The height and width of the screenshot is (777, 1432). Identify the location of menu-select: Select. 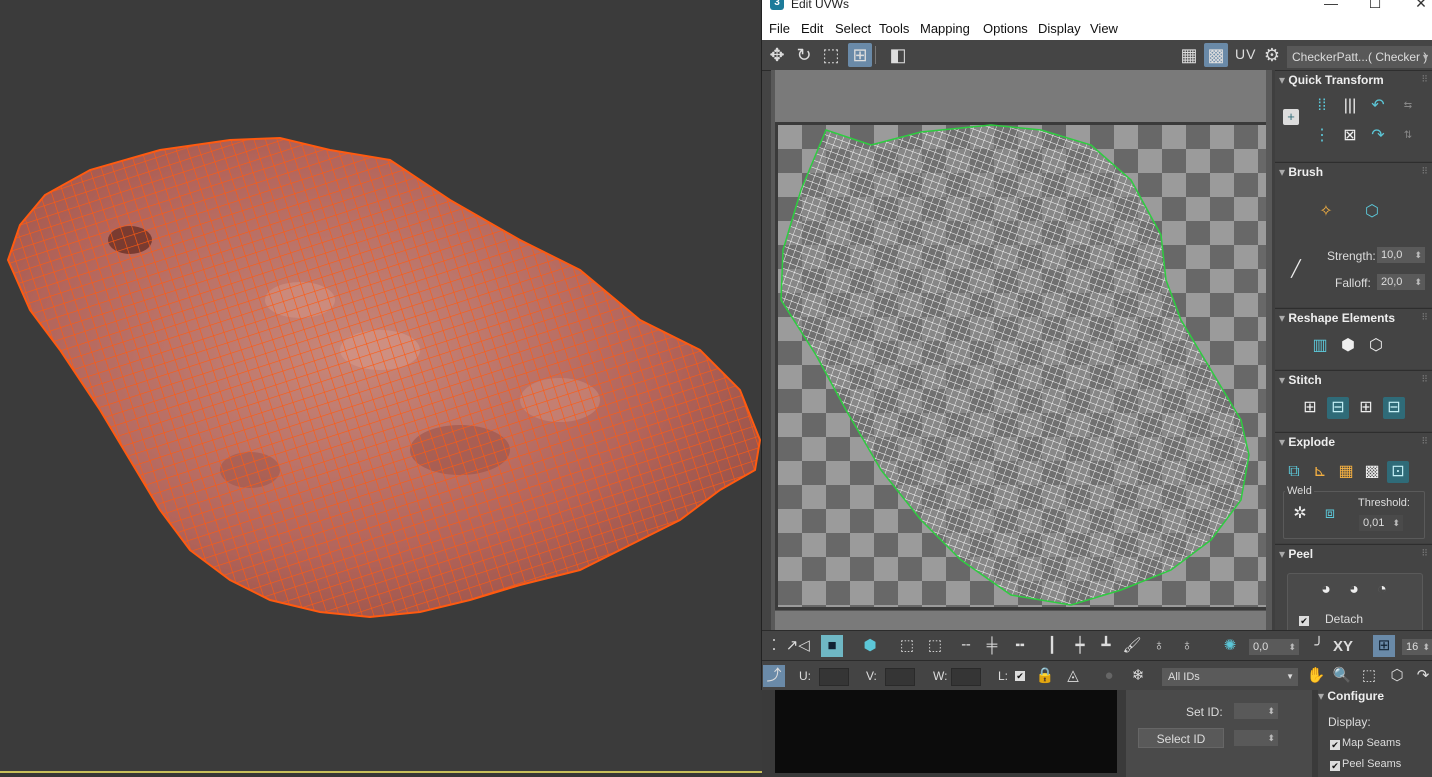
(853, 28).